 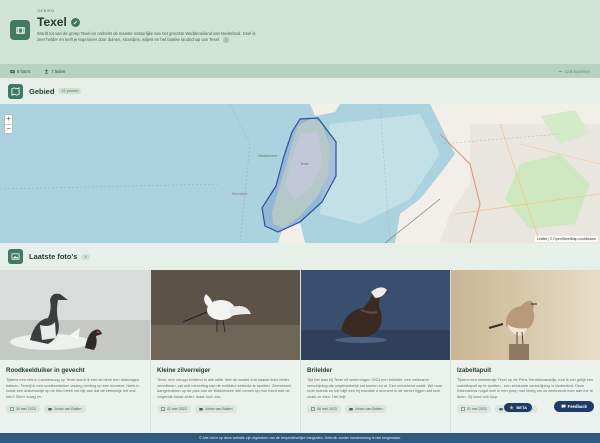 What do you see at coordinates (521, 407) in the screenshot?
I see `beta-label: BETA` at bounding box center [521, 407].